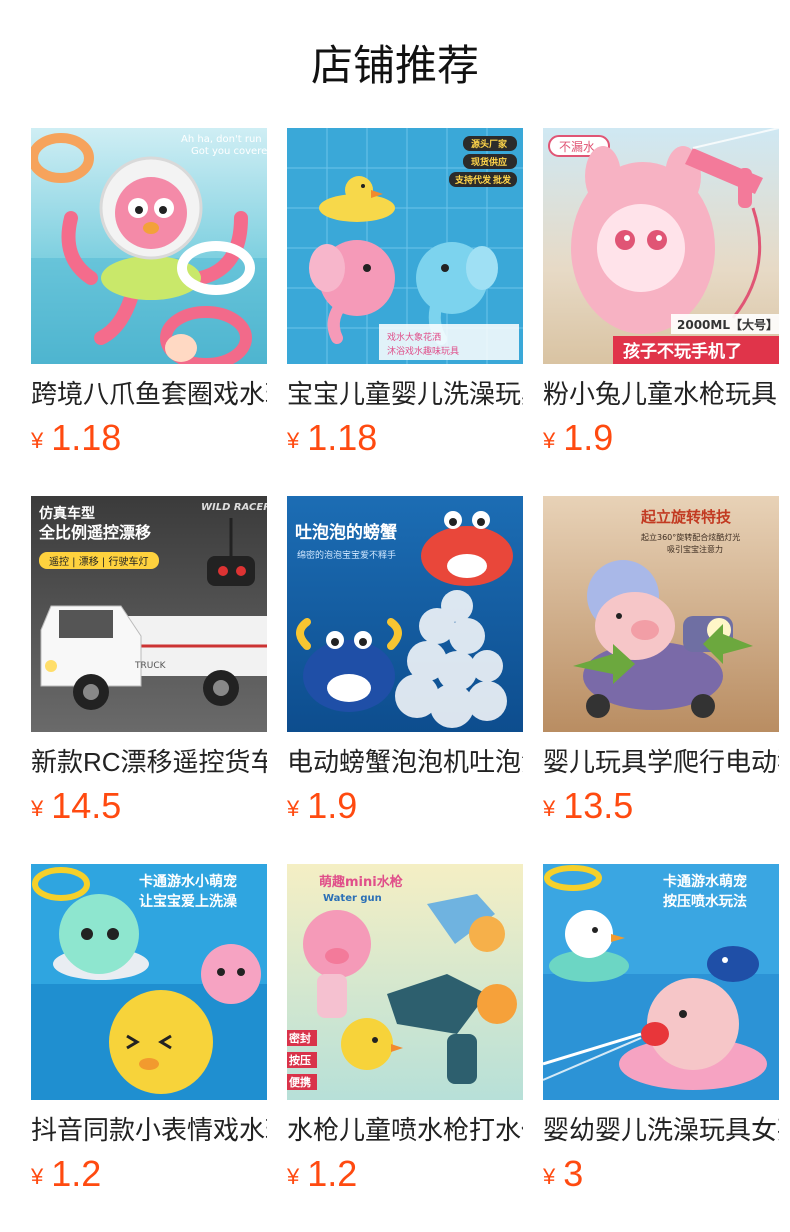 Image resolution: width=790 pixels, height=1232 pixels. I want to click on img-text: 现货供应, so click(489, 162).